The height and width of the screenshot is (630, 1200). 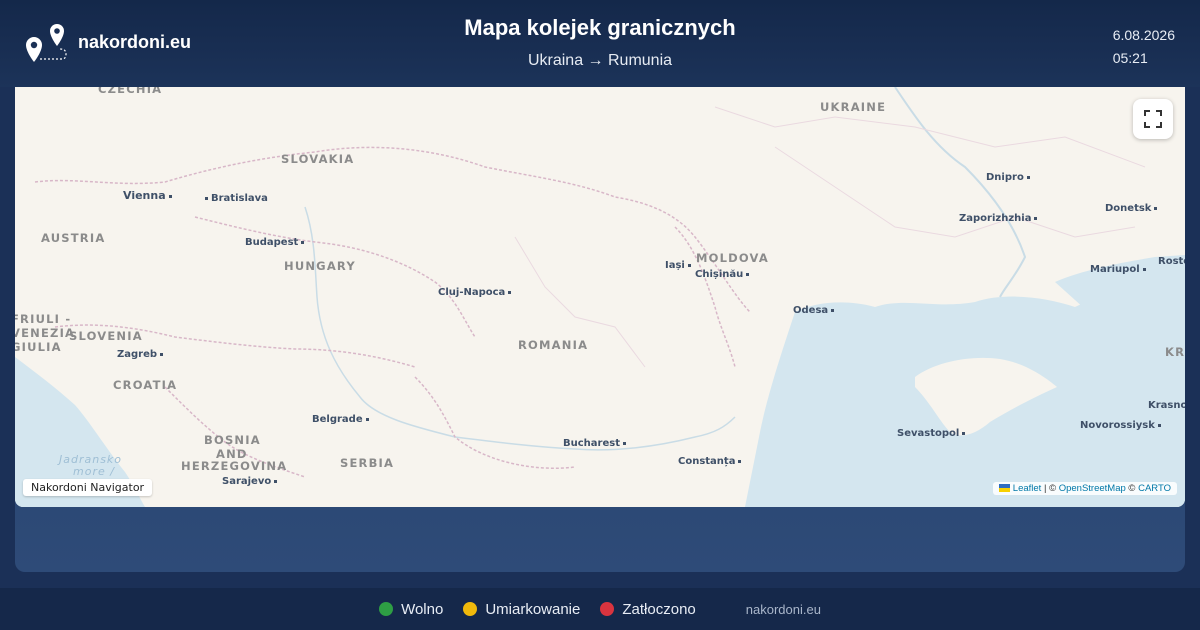 I want to click on attribution-sep2: ©, so click(x=1132, y=488).